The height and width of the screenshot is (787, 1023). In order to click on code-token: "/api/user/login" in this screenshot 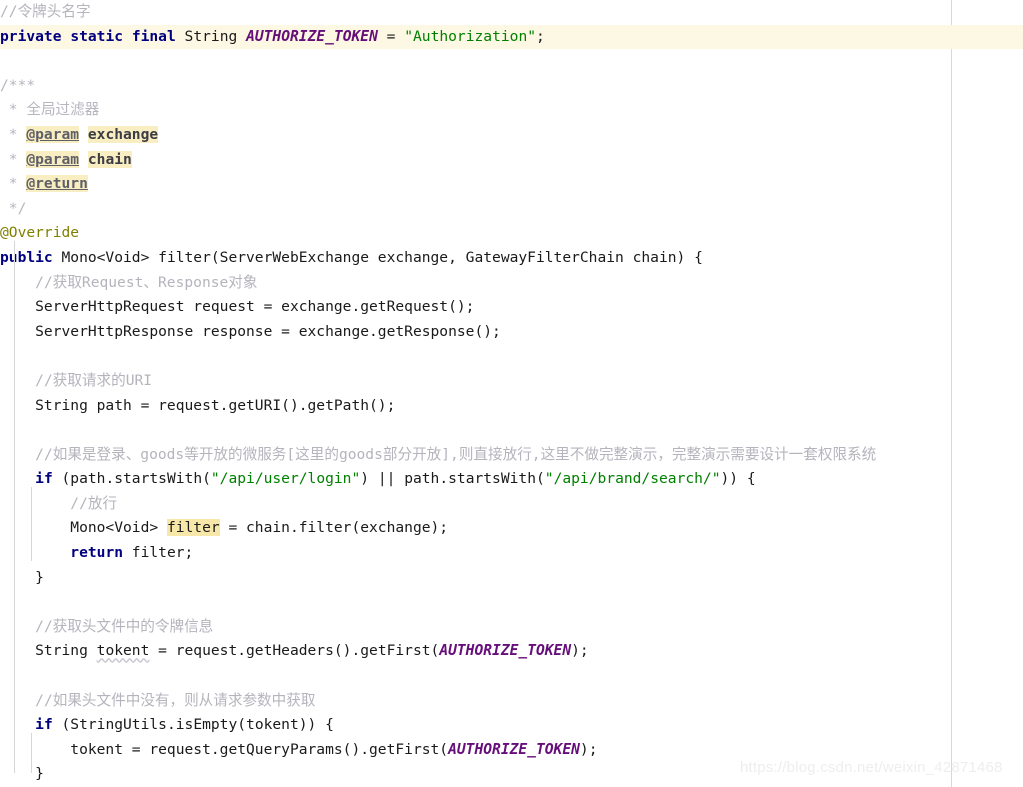, I will do `click(285, 479)`.